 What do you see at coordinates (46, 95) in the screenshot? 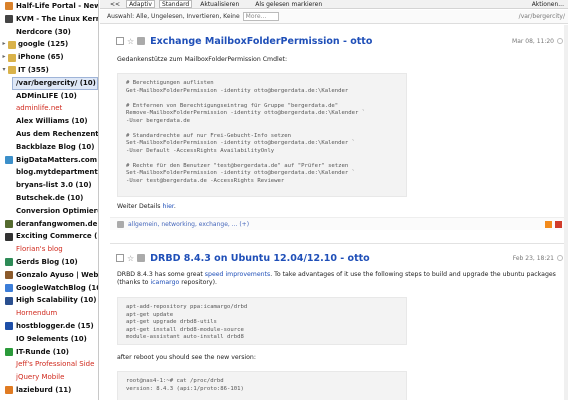
I see `feed-label: ADMinLIFE (10)` at bounding box center [46, 95].